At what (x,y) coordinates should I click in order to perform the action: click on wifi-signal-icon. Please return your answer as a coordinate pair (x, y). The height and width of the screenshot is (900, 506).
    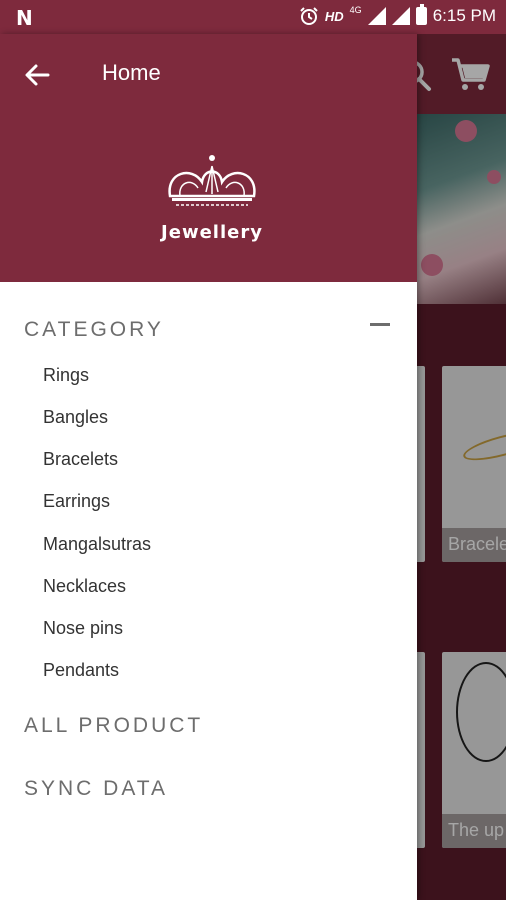
    Looking at the image, I should click on (400, 16).